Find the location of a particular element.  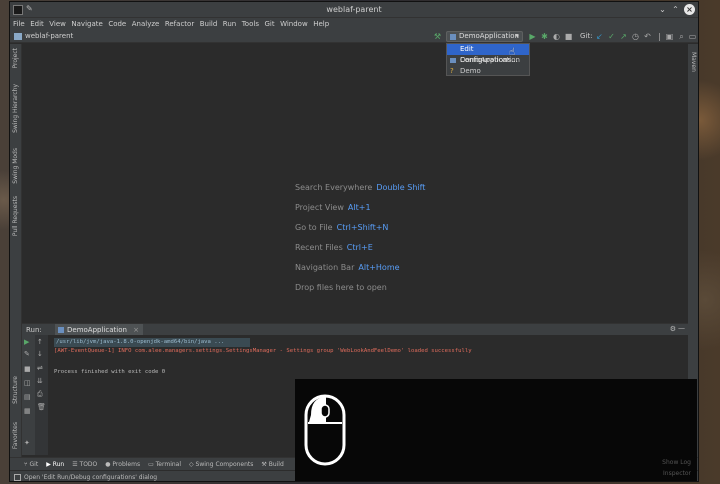

bottom-tab-git: ⑂ Git is located at coordinates (31, 464).